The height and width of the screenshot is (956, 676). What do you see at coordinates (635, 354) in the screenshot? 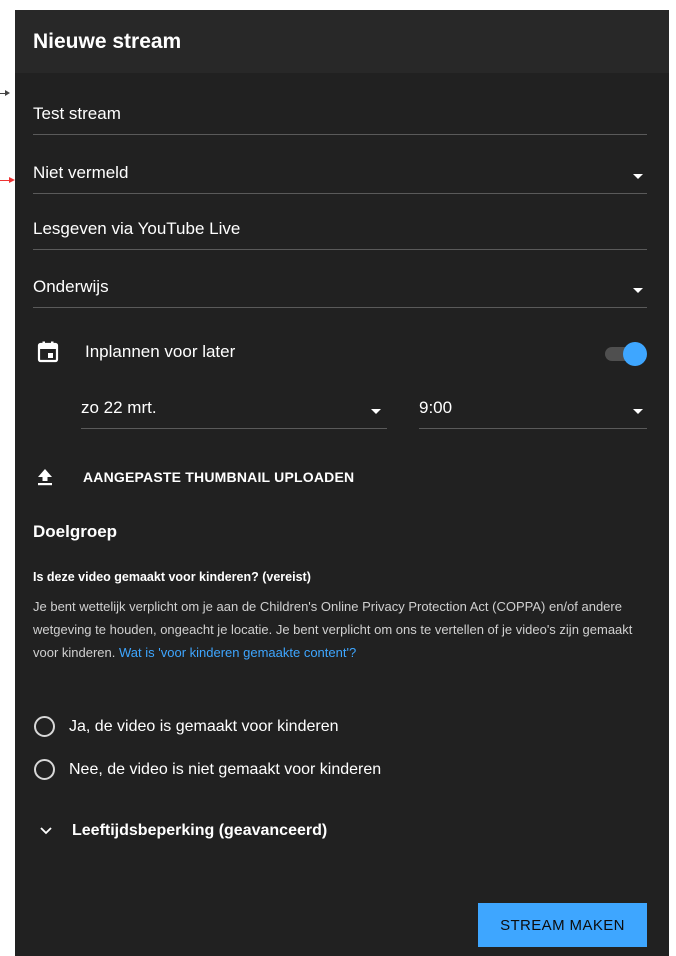
I see `toggle-knob` at bounding box center [635, 354].